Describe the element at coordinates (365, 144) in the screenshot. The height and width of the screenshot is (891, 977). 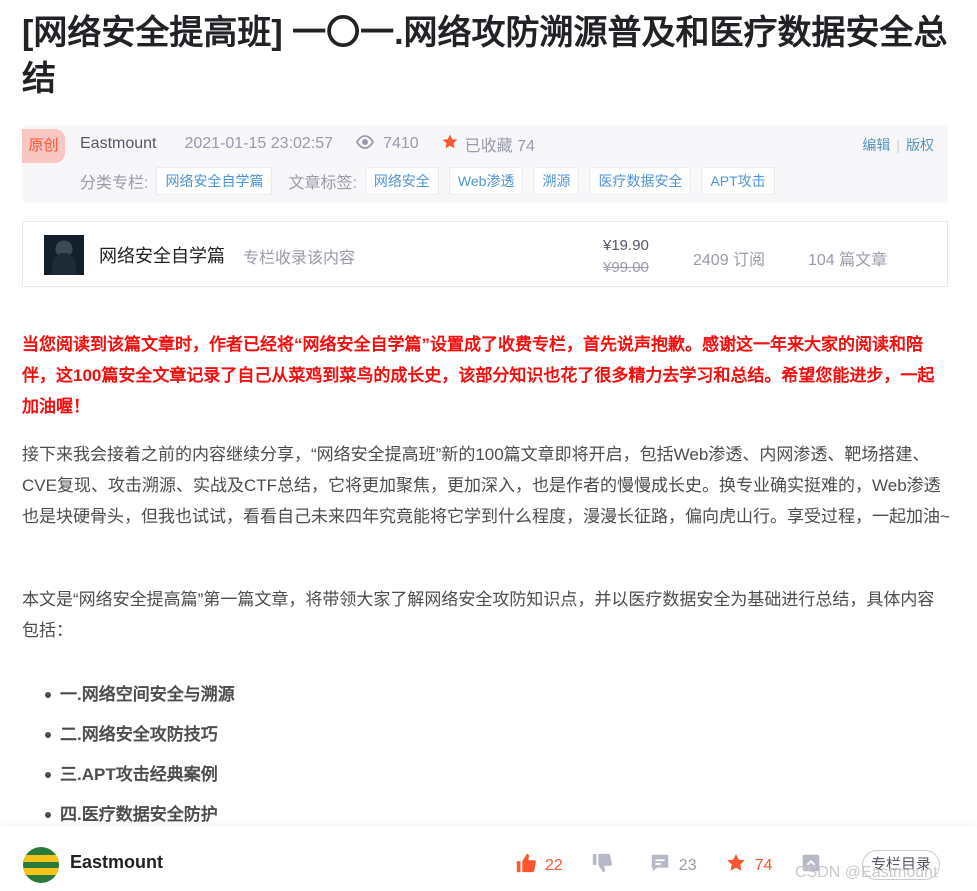
I see `eye-icon` at that location.